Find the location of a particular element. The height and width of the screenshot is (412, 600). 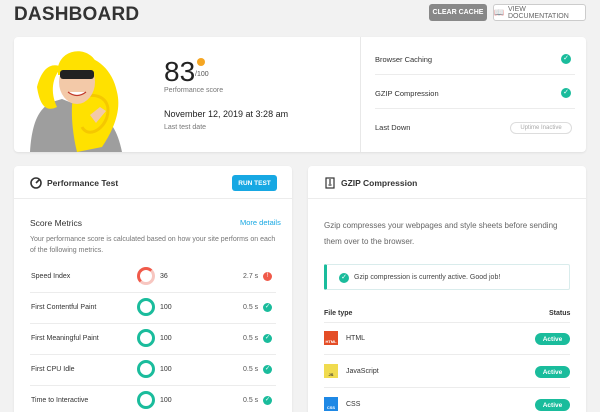

browser-caching-check-icon: ✓ is located at coordinates (566, 59).